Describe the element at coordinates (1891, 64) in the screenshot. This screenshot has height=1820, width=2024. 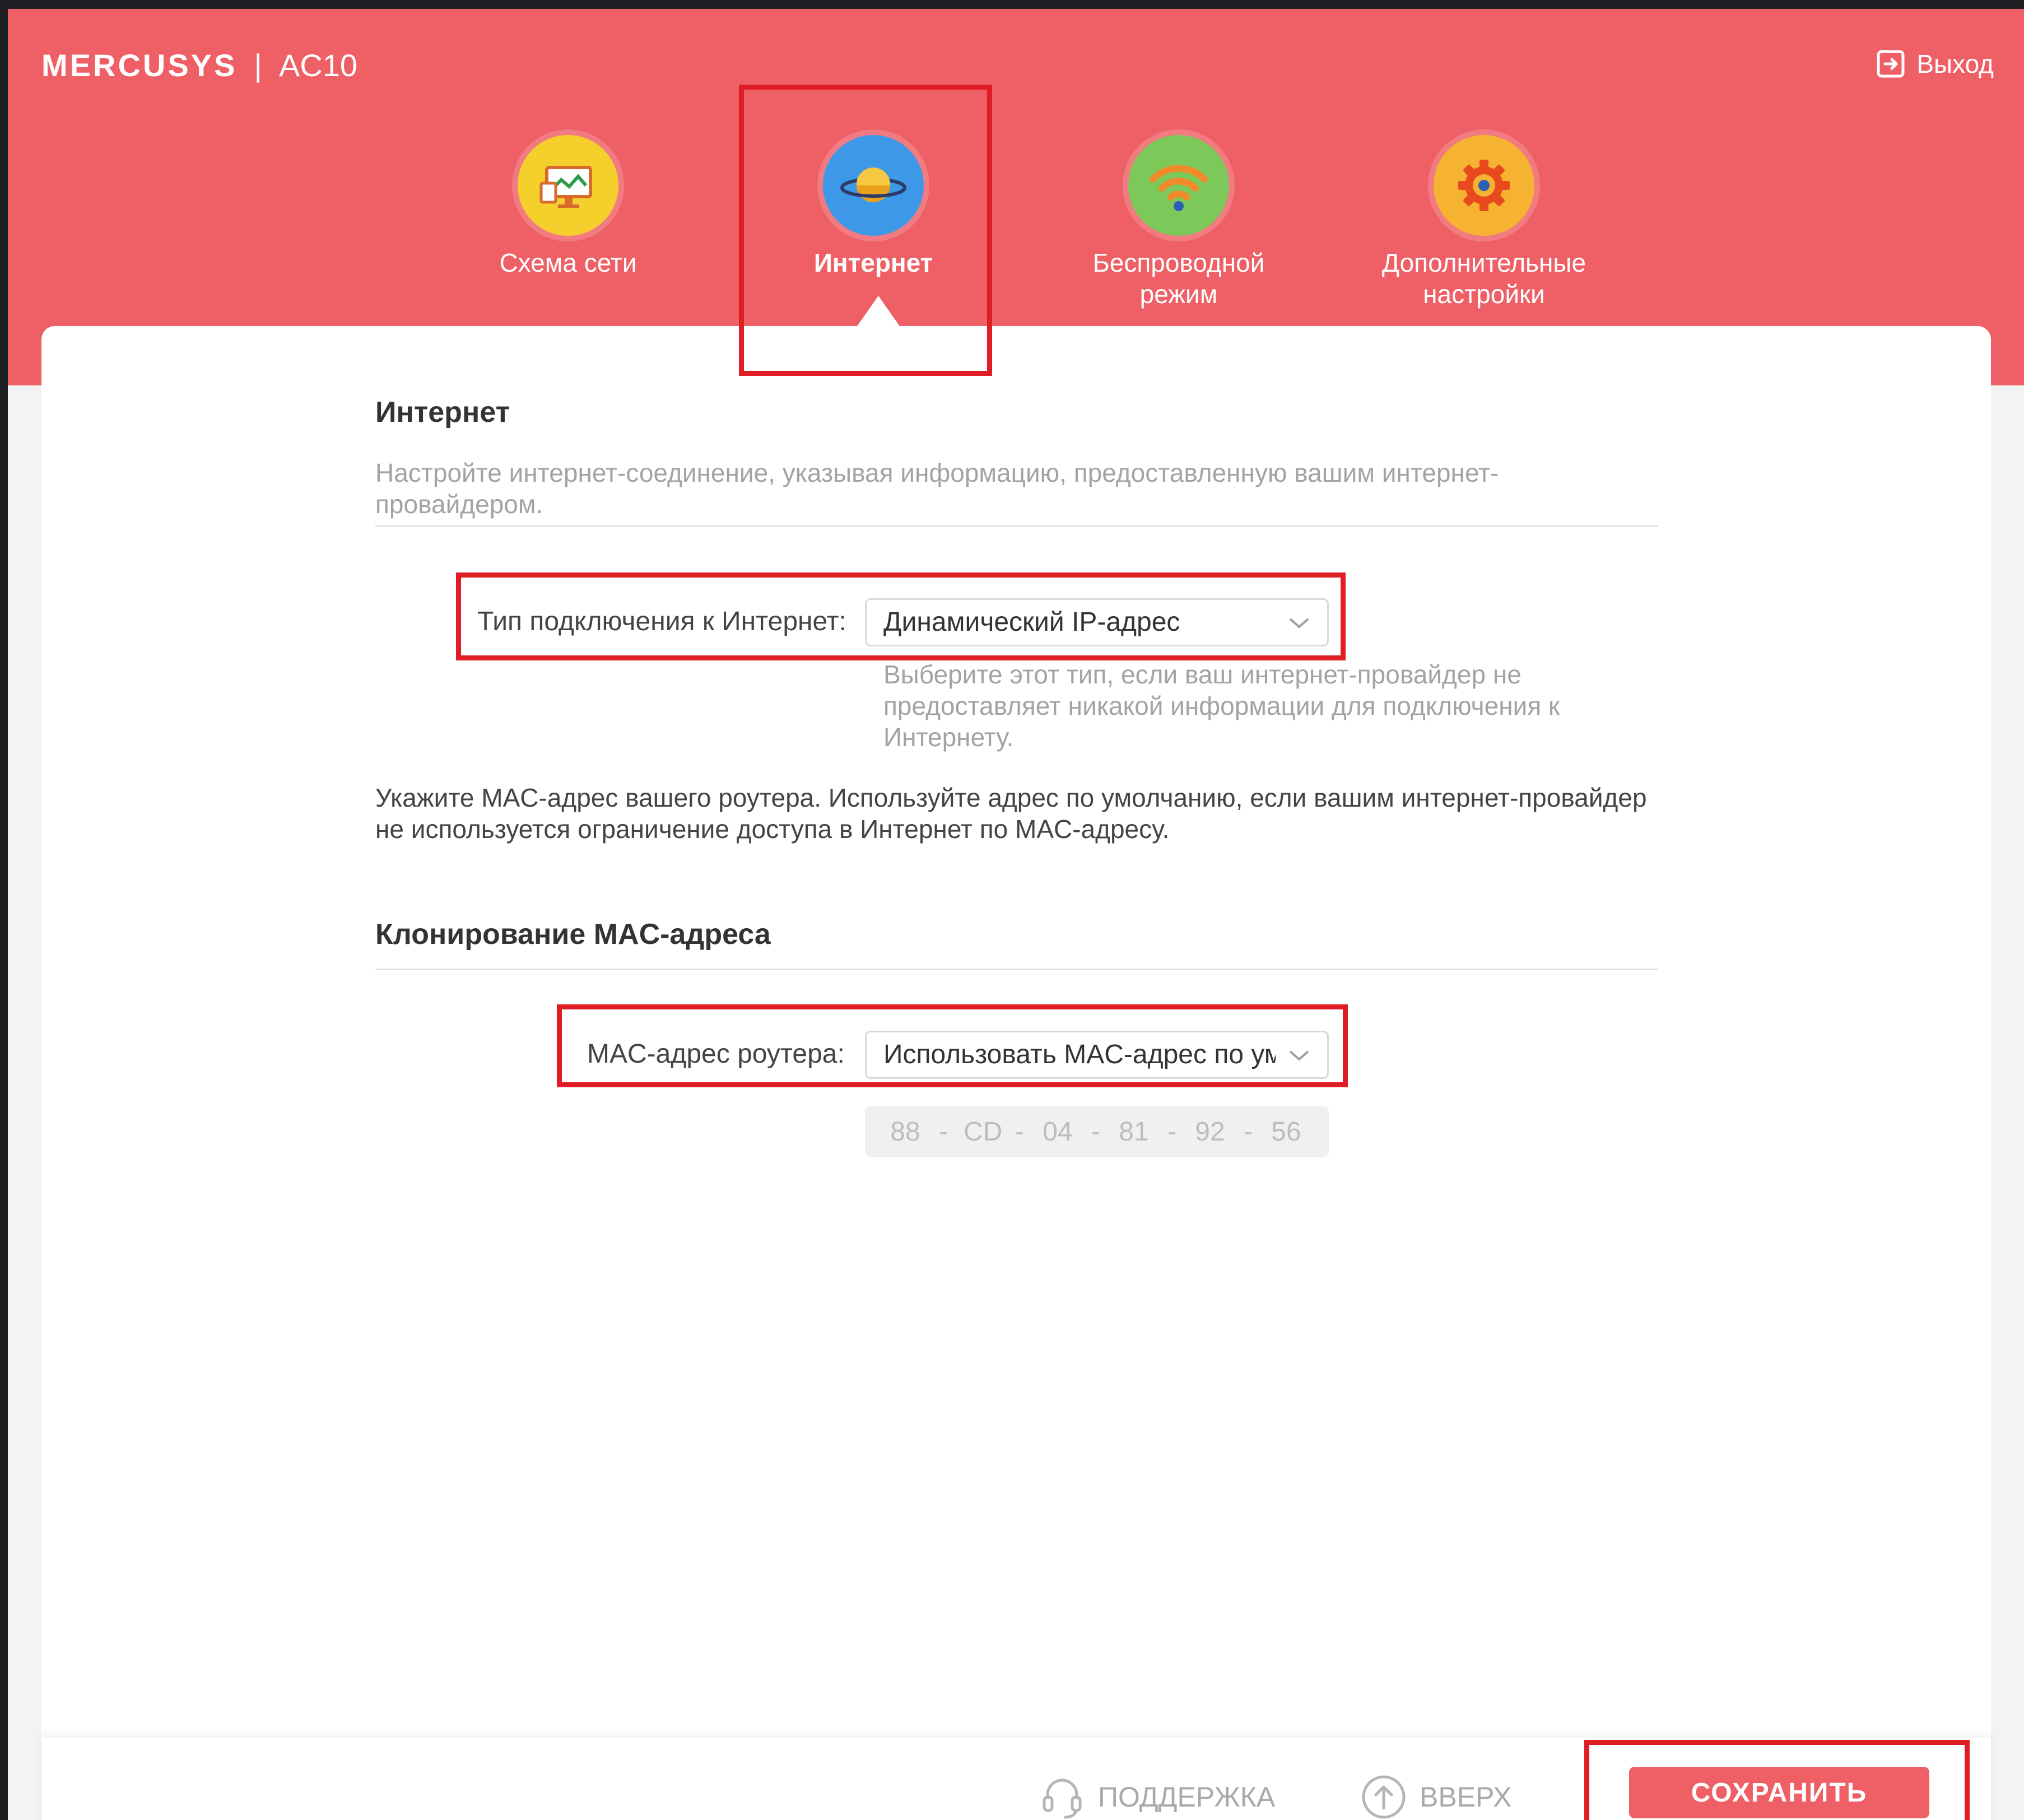
I see `logout-icon` at that location.